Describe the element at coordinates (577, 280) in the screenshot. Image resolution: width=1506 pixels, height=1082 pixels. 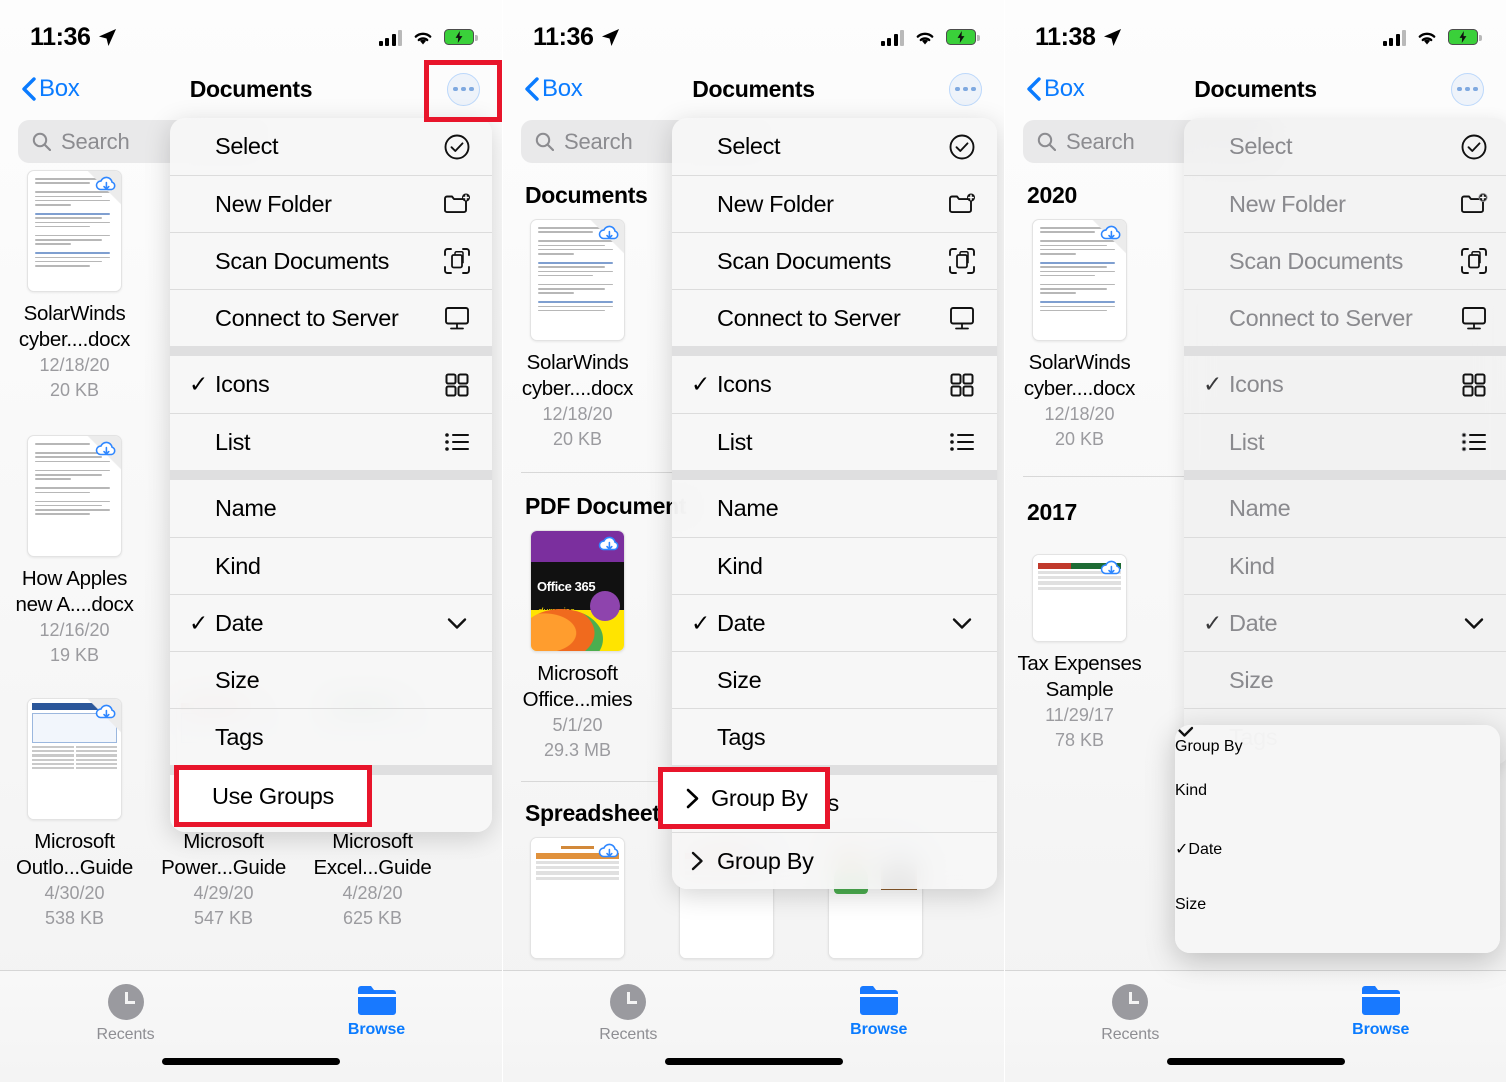
I see `file-thumbnail` at that location.